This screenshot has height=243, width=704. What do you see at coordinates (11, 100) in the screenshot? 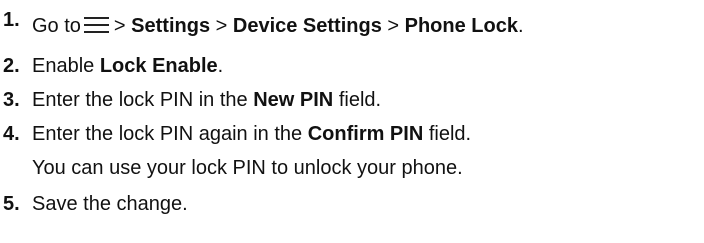
I see `step-number: 3.` at bounding box center [11, 100].